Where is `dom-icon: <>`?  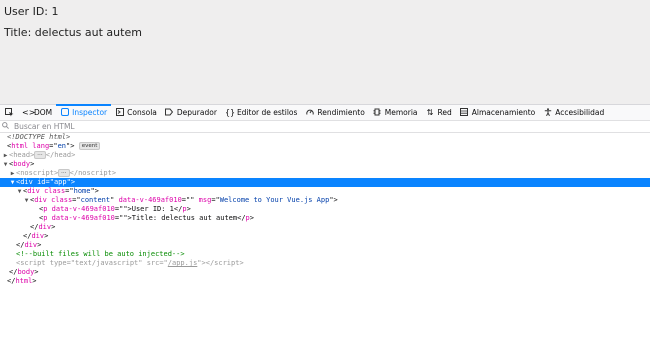
dom-icon: <> is located at coordinates (29, 112).